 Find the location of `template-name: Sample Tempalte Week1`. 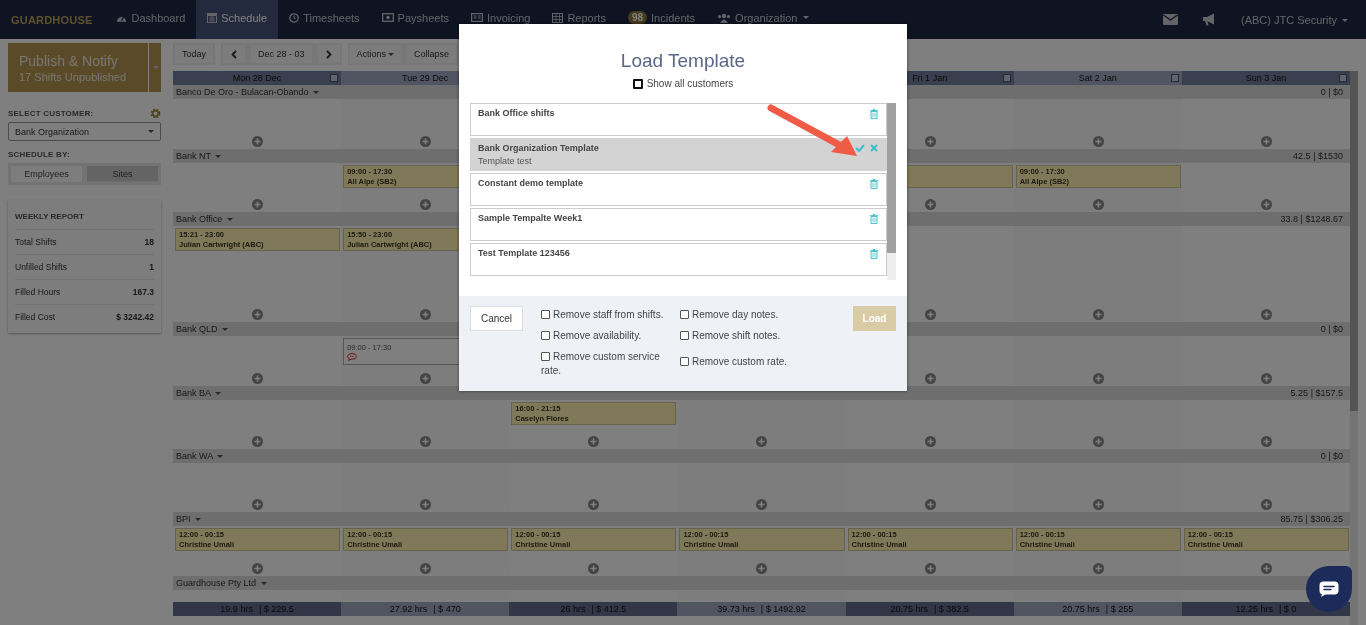

template-name: Sample Tempalte Week1 is located at coordinates (530, 218).